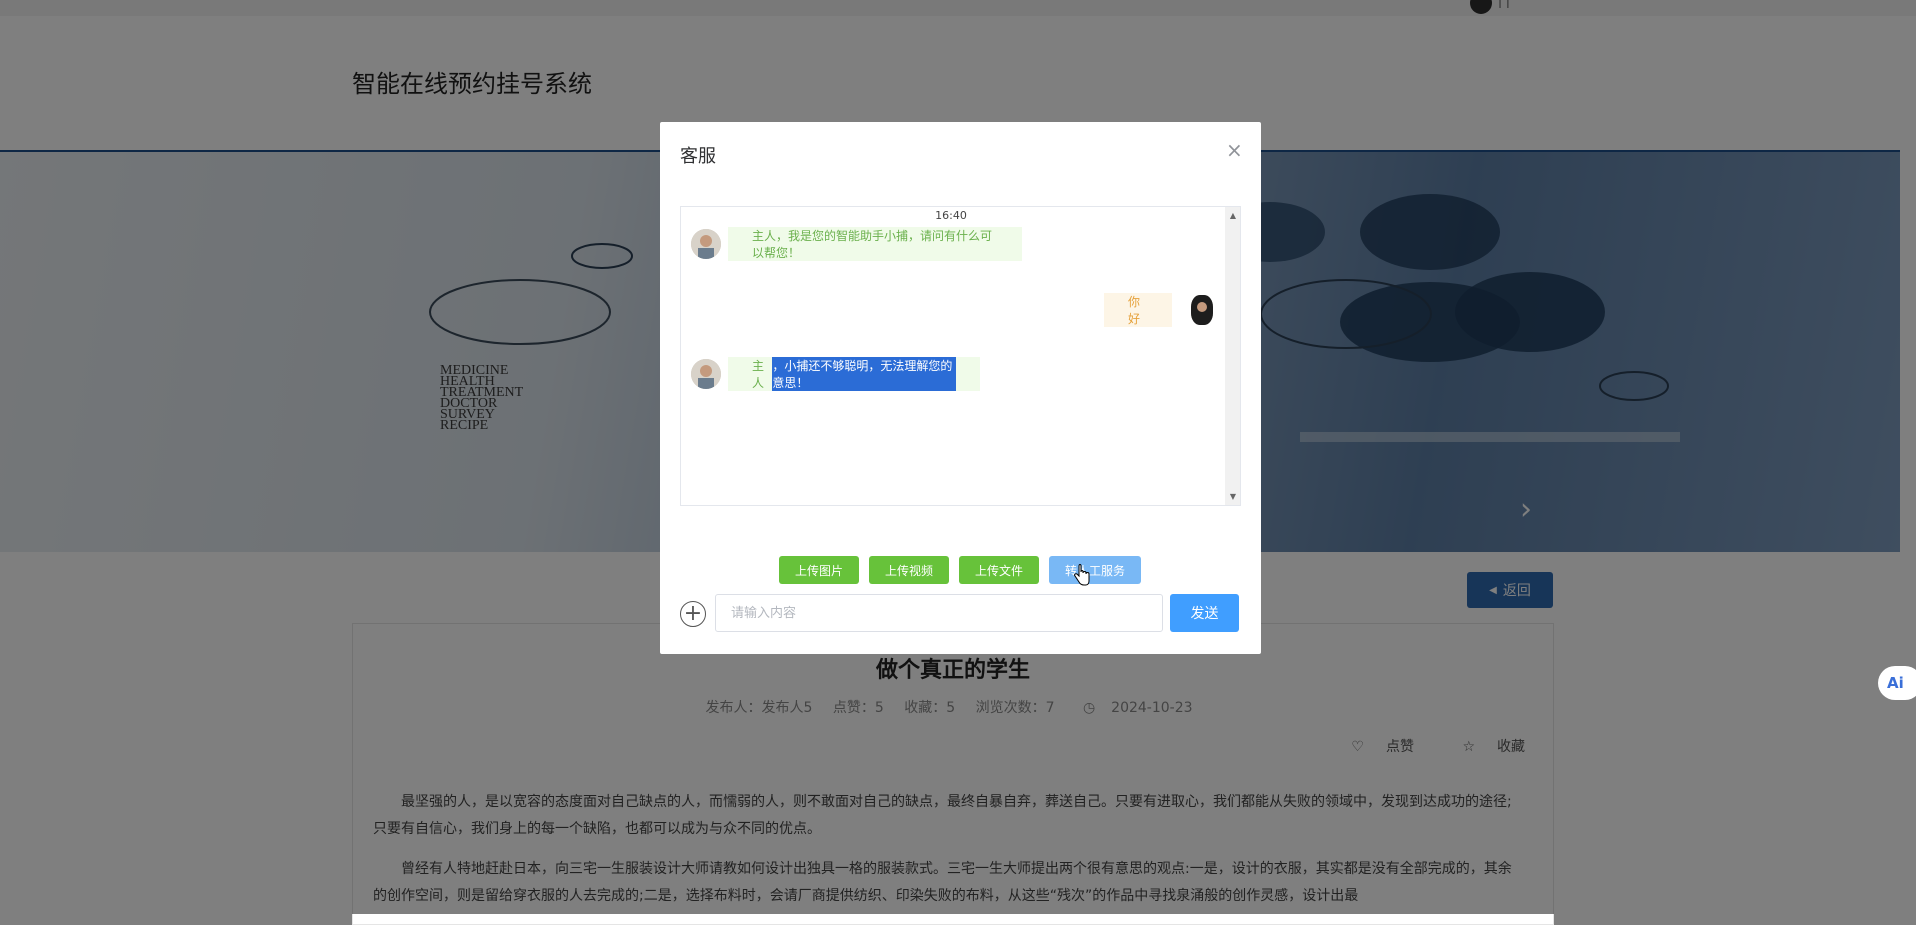  What do you see at coordinates (819, 570) in the screenshot?
I see `upload-image-button: 上传图片` at bounding box center [819, 570].